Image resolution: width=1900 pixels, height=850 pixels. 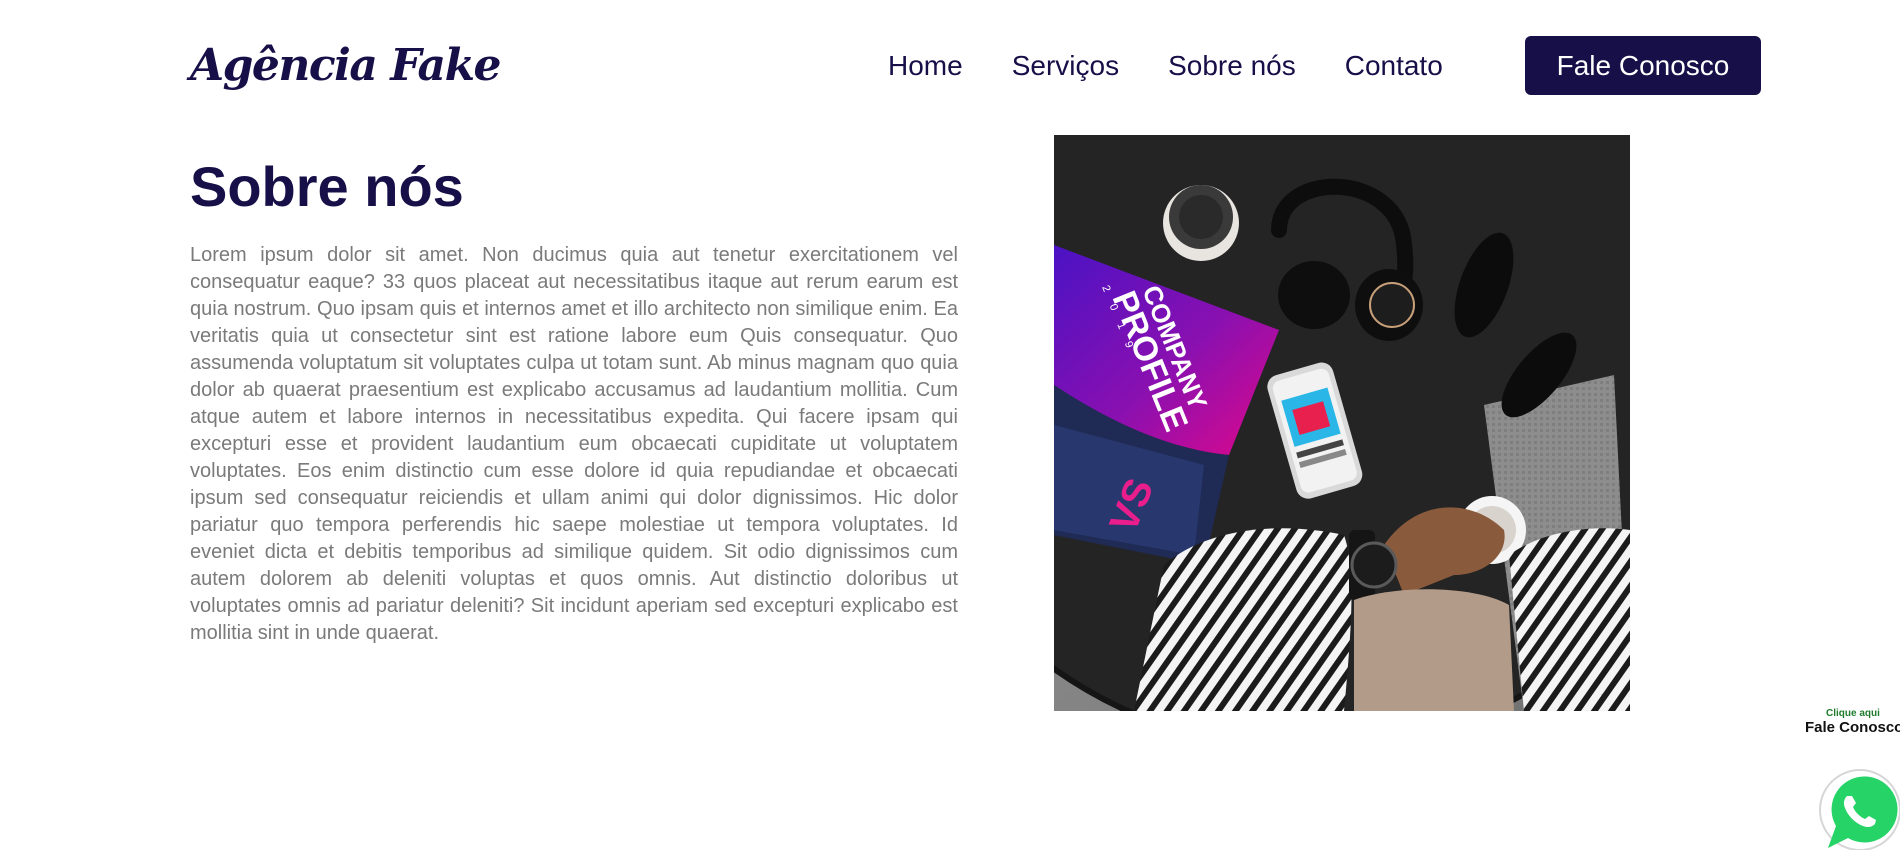 I want to click on nav-link-sobre-nos: Sobre nós, so click(x=1232, y=66).